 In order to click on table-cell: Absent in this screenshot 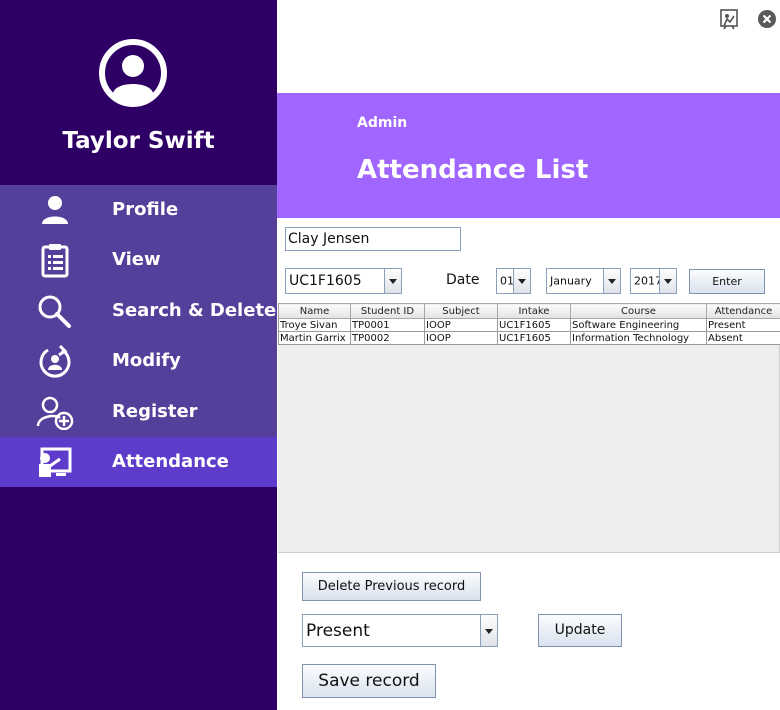, I will do `click(743, 338)`.